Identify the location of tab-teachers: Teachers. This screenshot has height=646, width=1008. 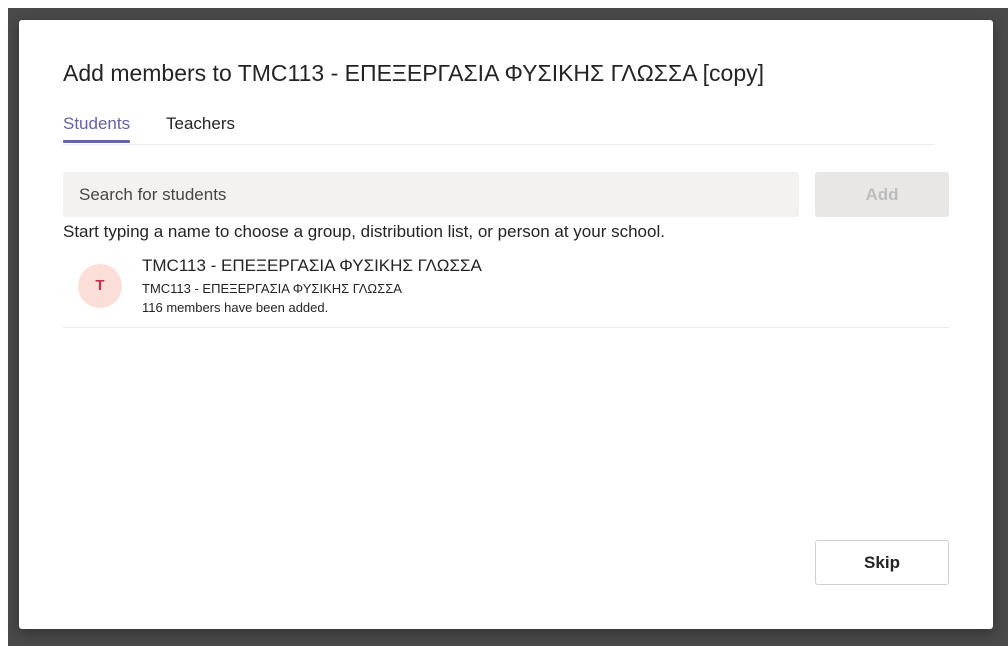
(200, 128).